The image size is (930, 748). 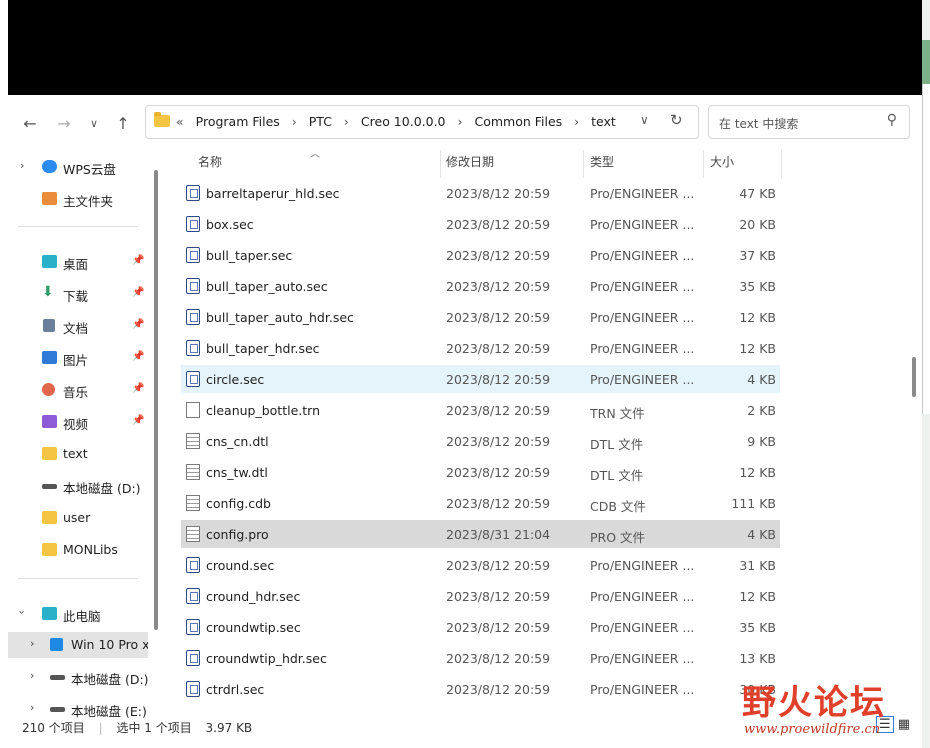 What do you see at coordinates (676, 120) in the screenshot?
I see `refresh-icon: ↻` at bounding box center [676, 120].